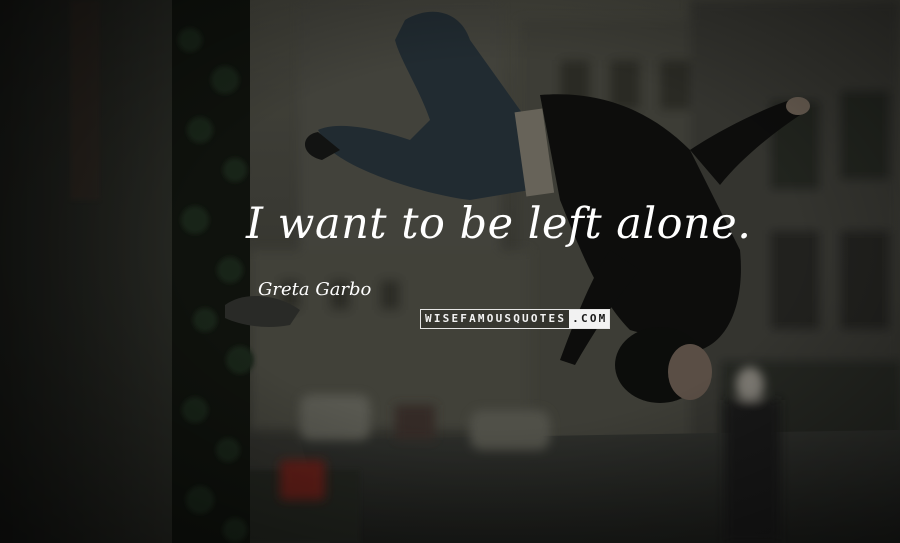 The image size is (900, 543). I want to click on site-watermark: WISEFAMOUSQUOTES .COM, so click(515, 319).